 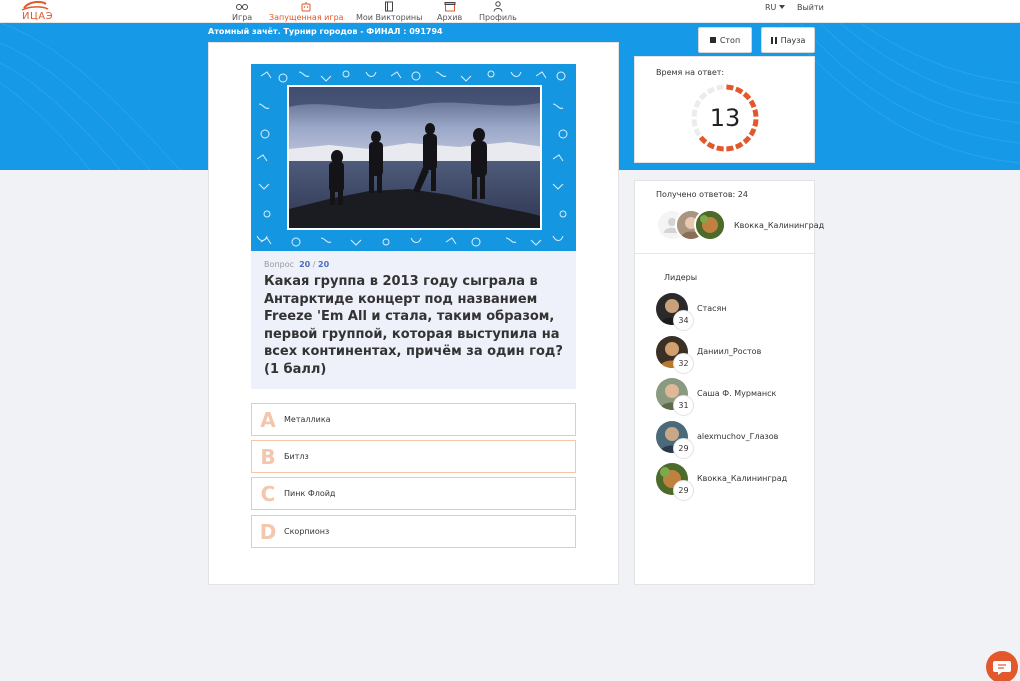 What do you see at coordinates (413, 493) in the screenshot?
I see `answer-option-c: C Пинк Флойд` at bounding box center [413, 493].